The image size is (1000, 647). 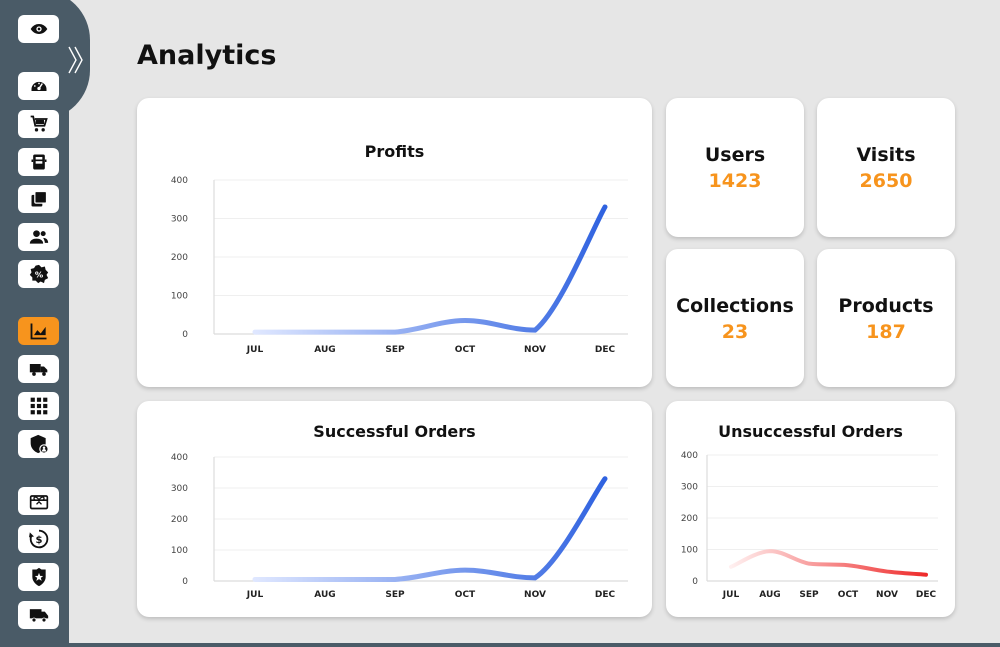 I want to click on page-title: Analytics, so click(x=207, y=55).